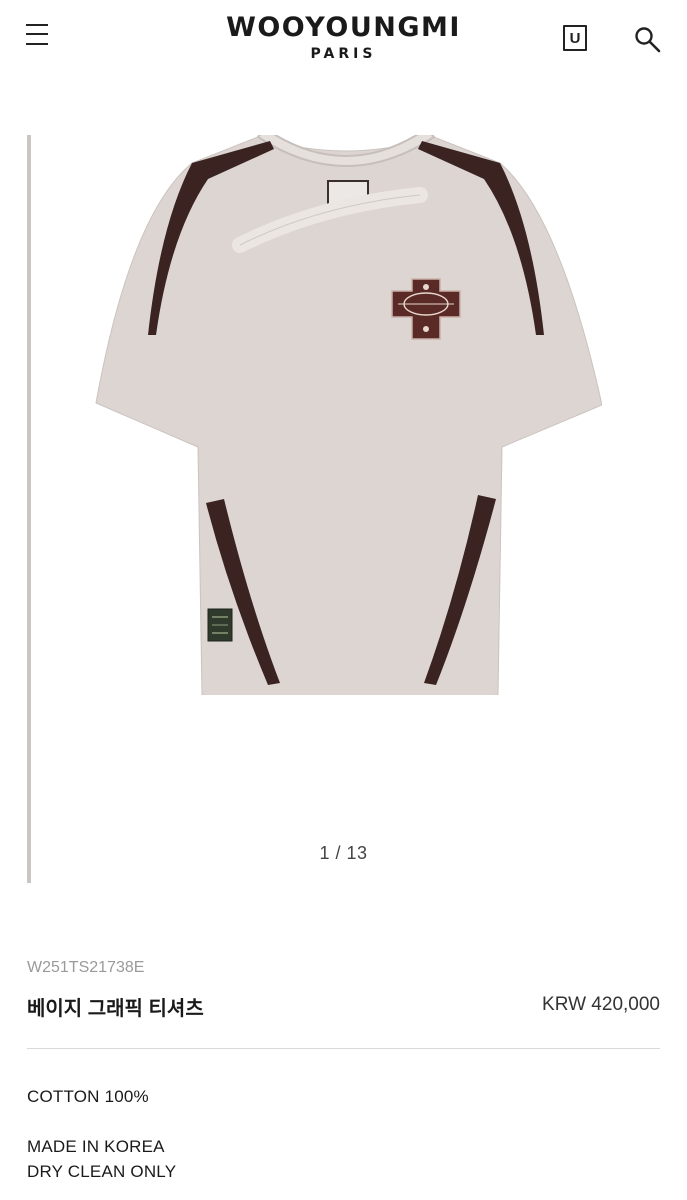 This screenshot has width=687, height=1200. Describe the element at coordinates (29, 509) in the screenshot. I see `gallery-previous-slide-edge` at that location.